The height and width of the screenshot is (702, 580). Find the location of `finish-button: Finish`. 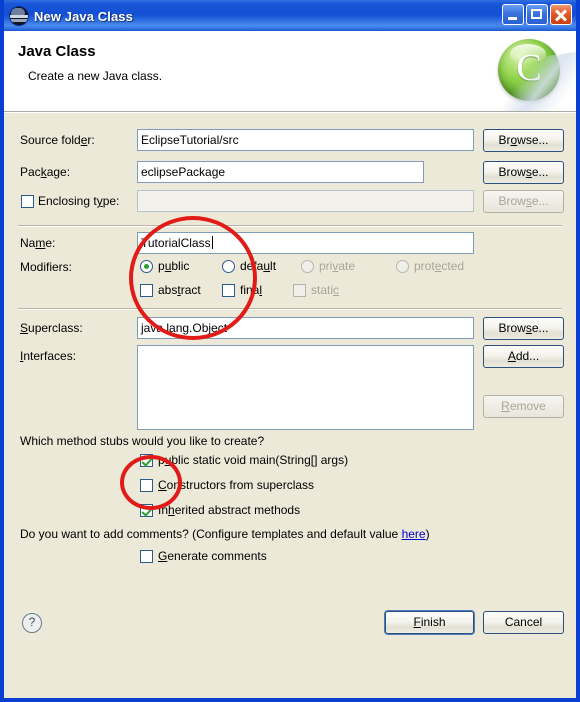

finish-button: Finish is located at coordinates (429, 622).